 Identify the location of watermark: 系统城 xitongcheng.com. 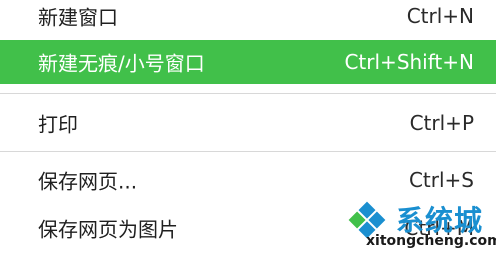
(416, 224).